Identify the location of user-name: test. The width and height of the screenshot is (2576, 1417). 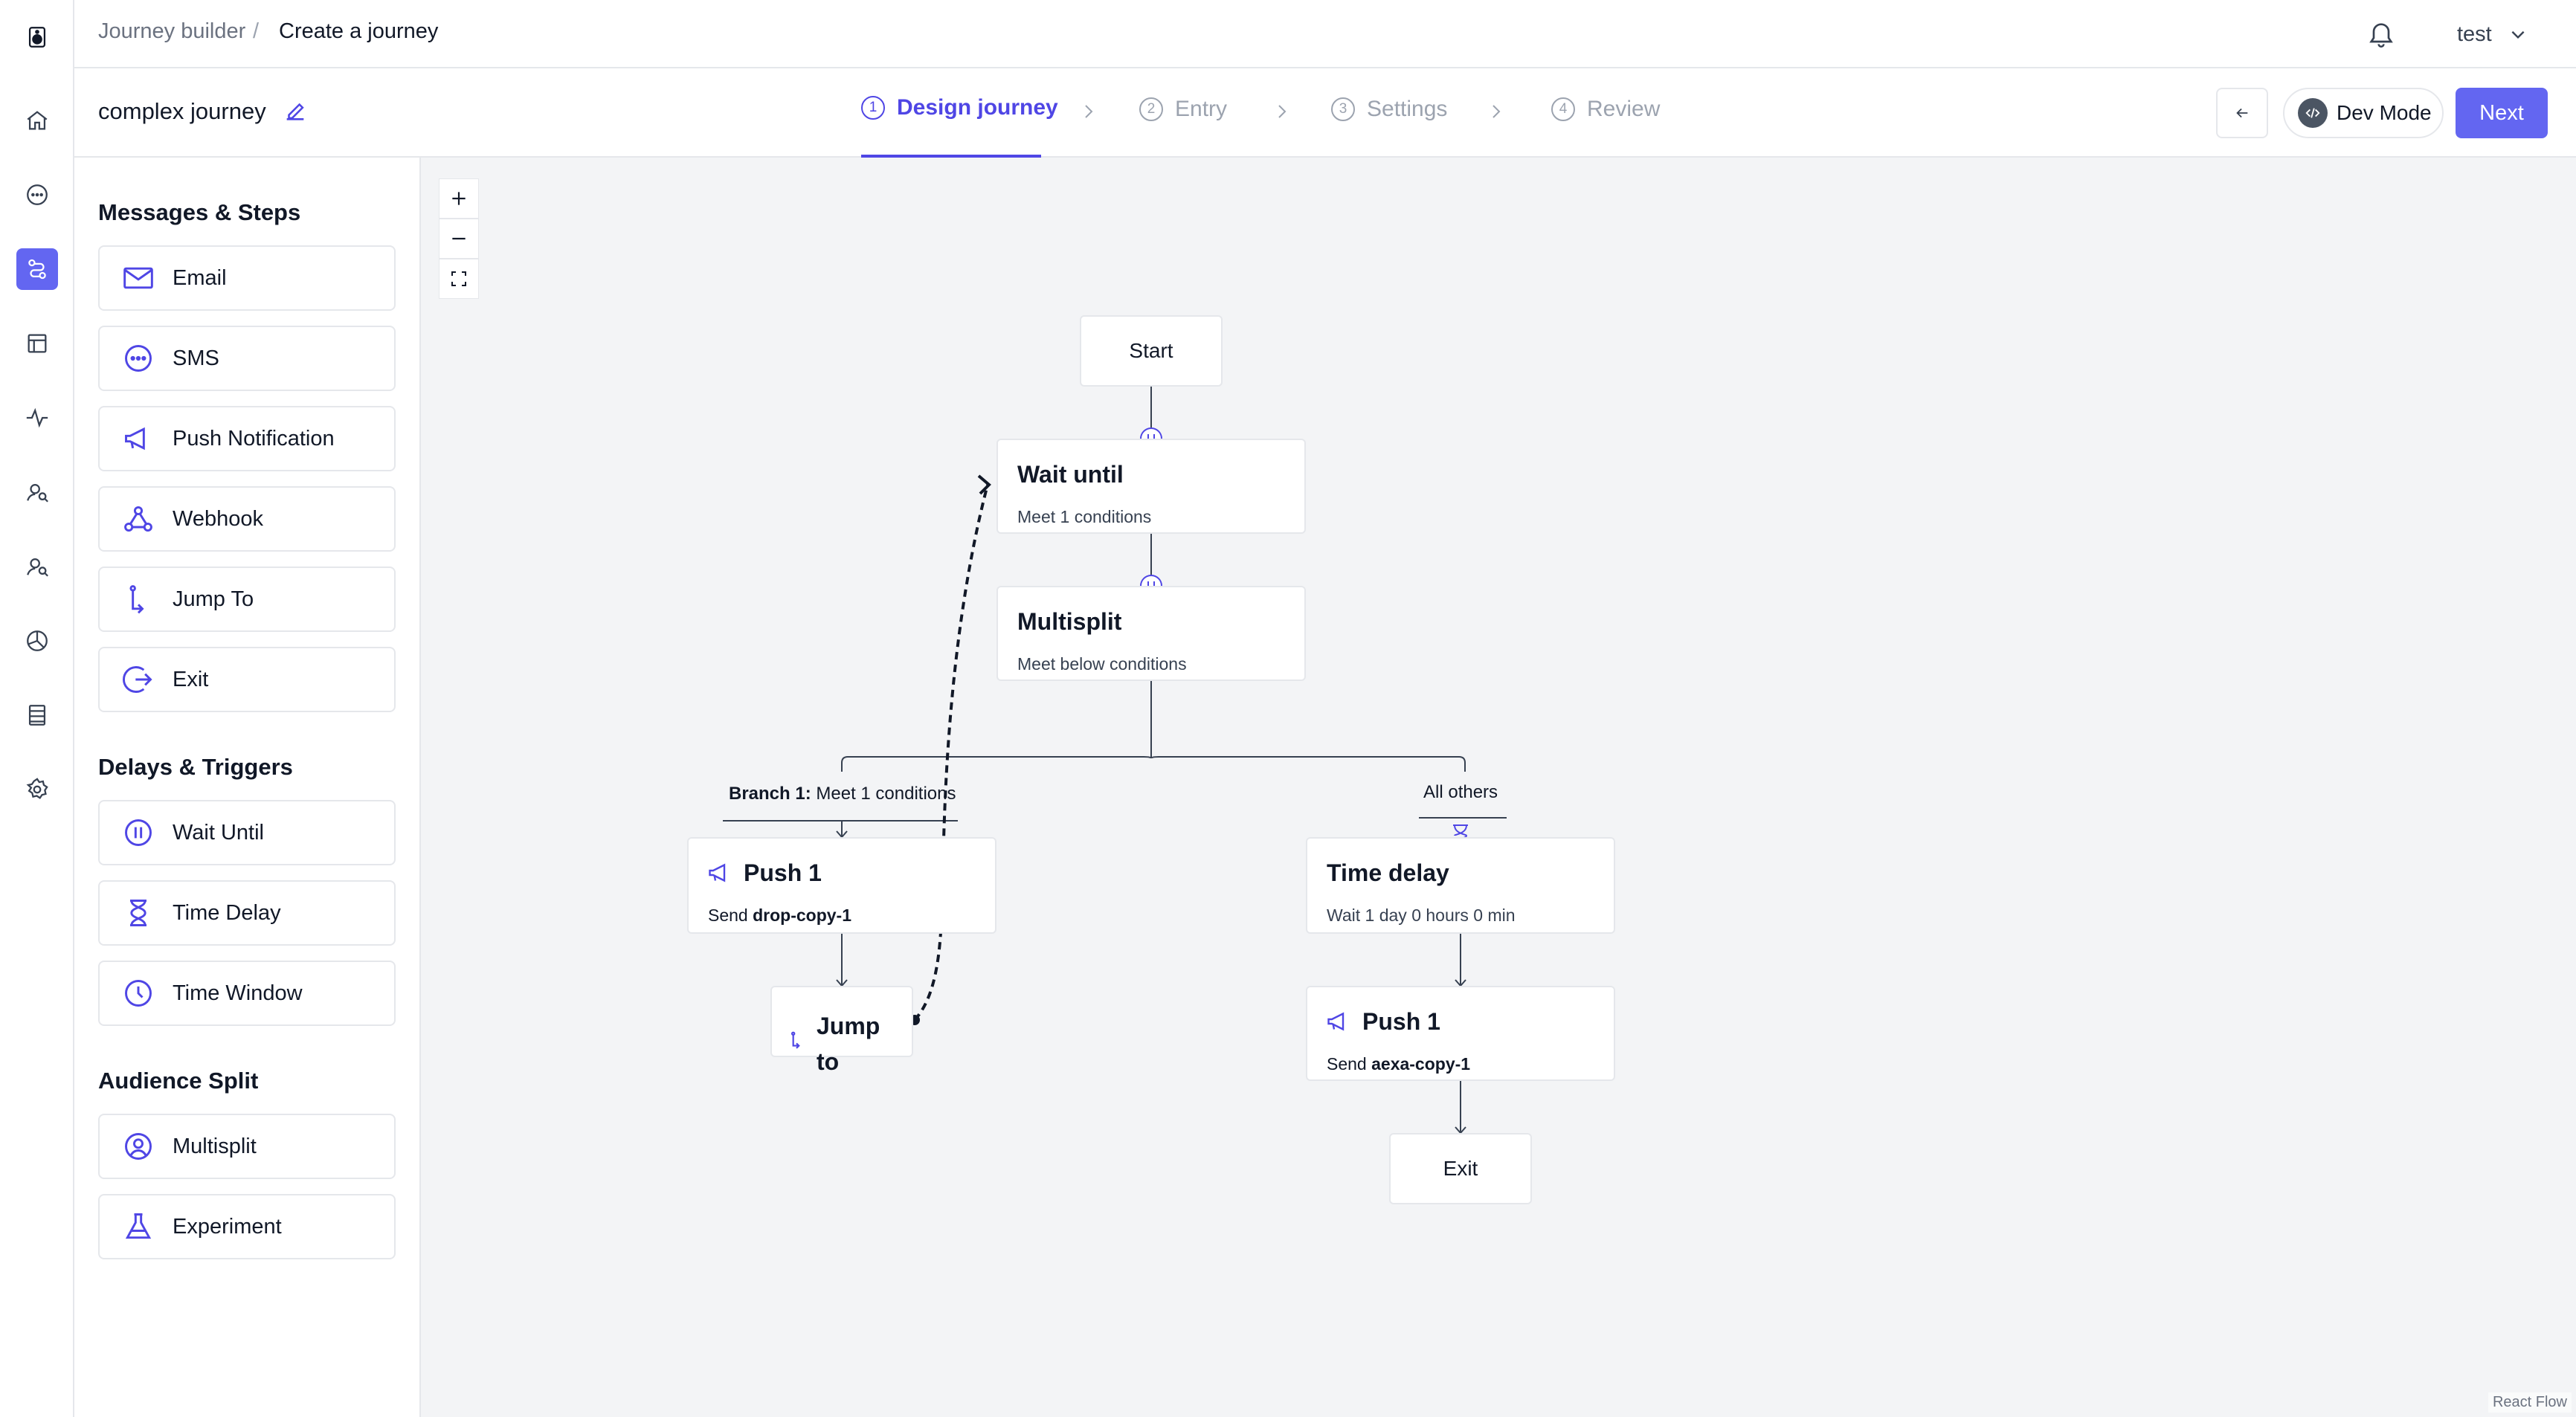
(2474, 34).